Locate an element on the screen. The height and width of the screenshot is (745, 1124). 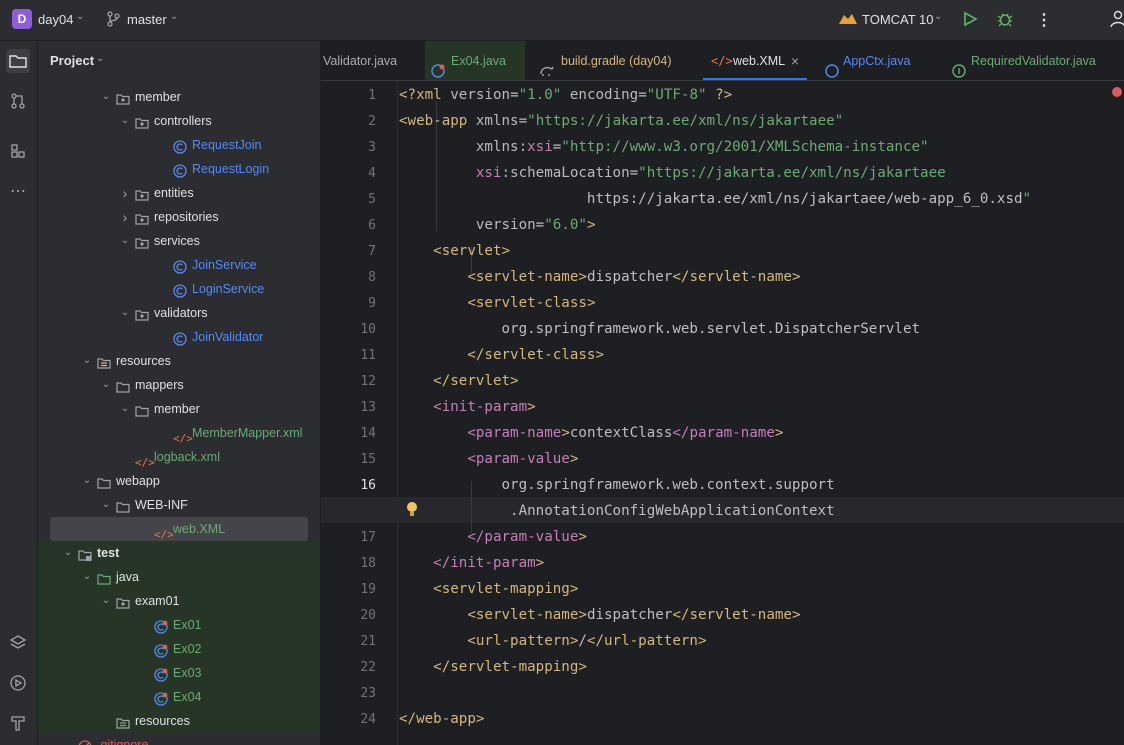
tree-item: Ex02 is located at coordinates (179, 649).